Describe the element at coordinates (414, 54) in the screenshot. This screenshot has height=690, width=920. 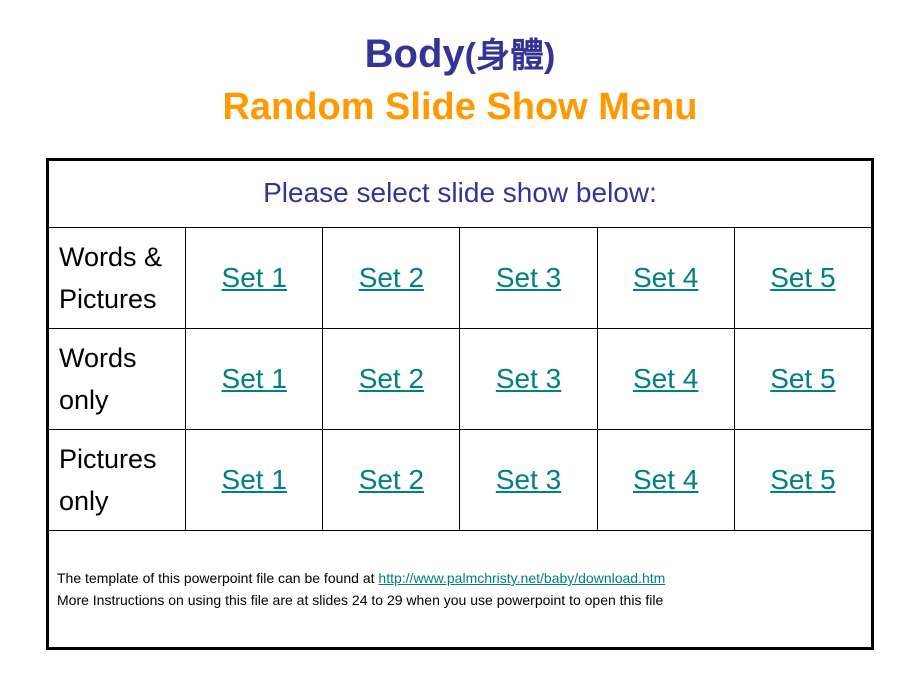
I see `page-title-english: Body` at that location.